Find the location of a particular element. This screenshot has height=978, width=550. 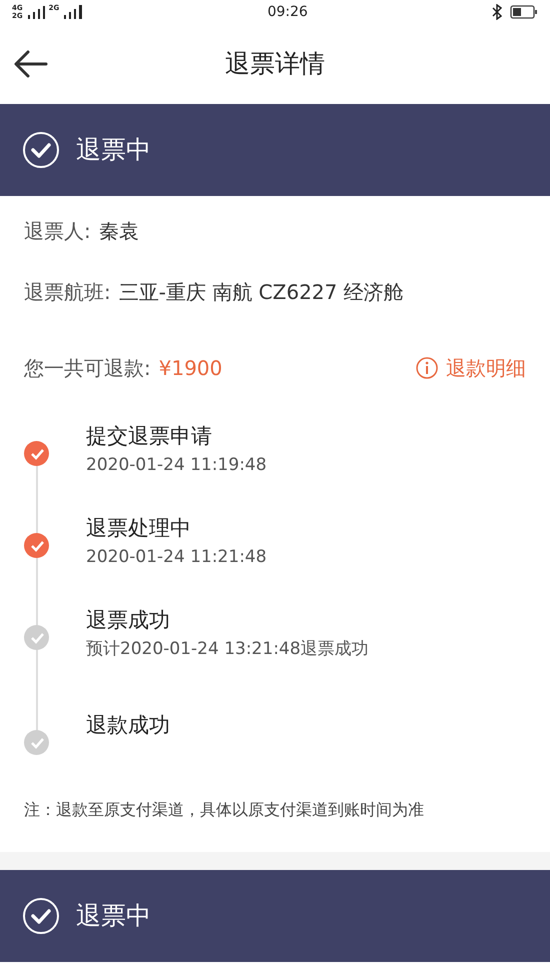

back-button is located at coordinates (31, 64).